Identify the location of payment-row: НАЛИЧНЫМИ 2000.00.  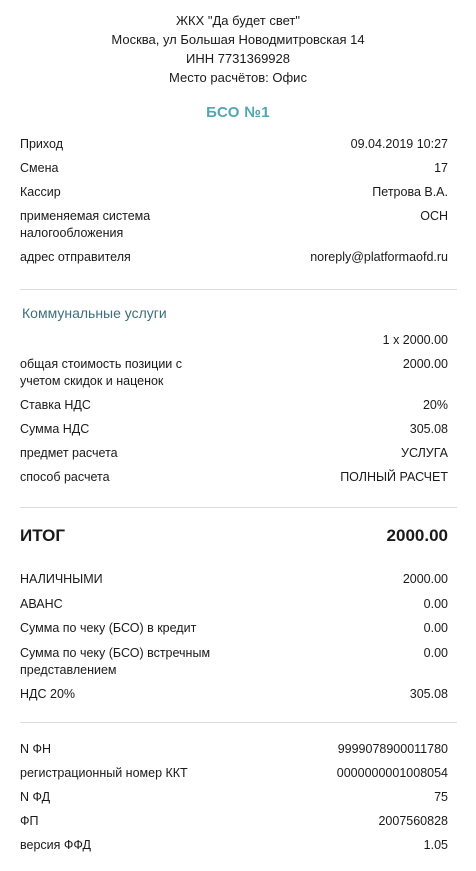
(234, 579).